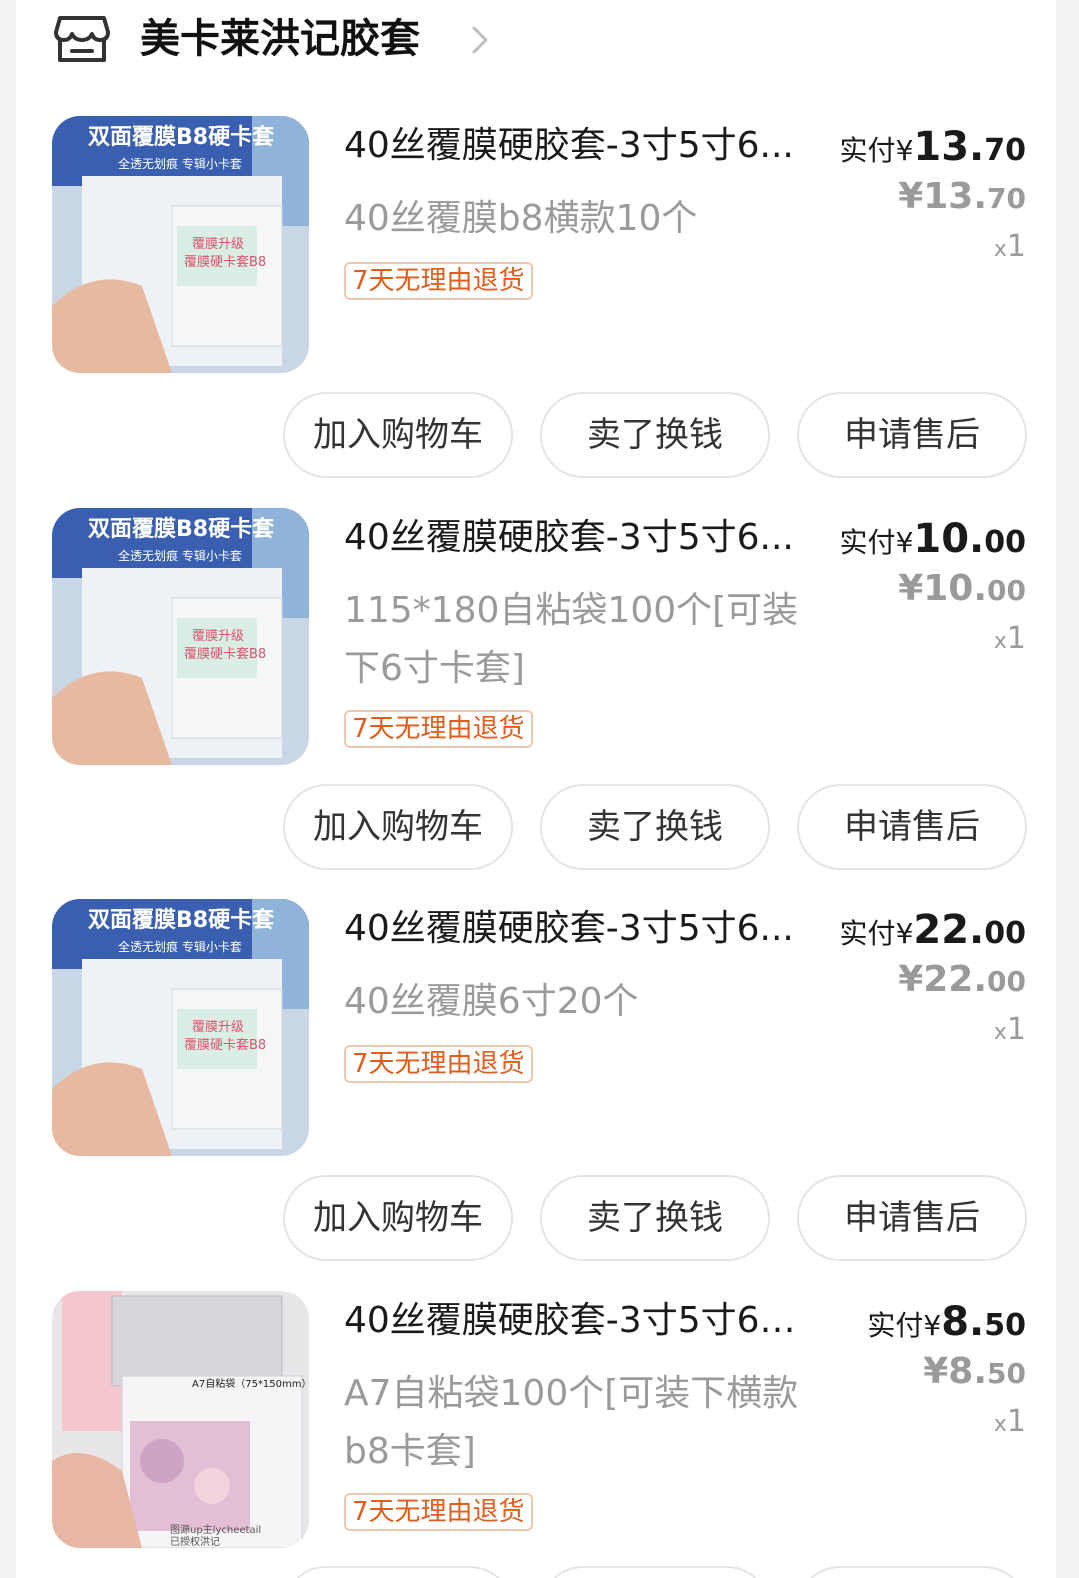 The width and height of the screenshot is (1079, 1578). Describe the element at coordinates (962, 588) in the screenshot. I see `unit-price: ¥10.00` at that location.